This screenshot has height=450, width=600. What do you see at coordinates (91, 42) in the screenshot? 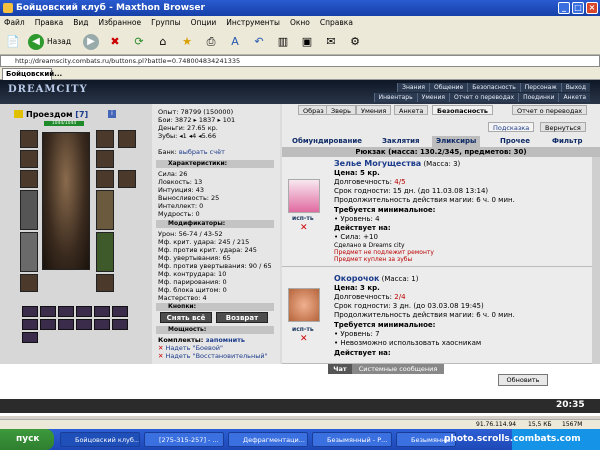
I see `forward-icon: ▶` at bounding box center [91, 42].